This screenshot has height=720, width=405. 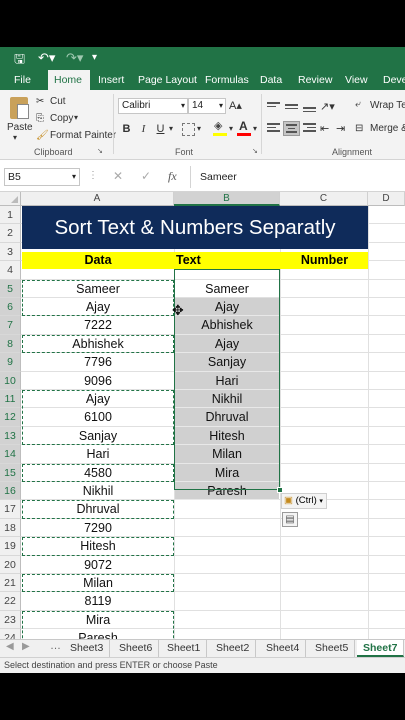 I want to click on row-header: 8, so click(x=10, y=344).